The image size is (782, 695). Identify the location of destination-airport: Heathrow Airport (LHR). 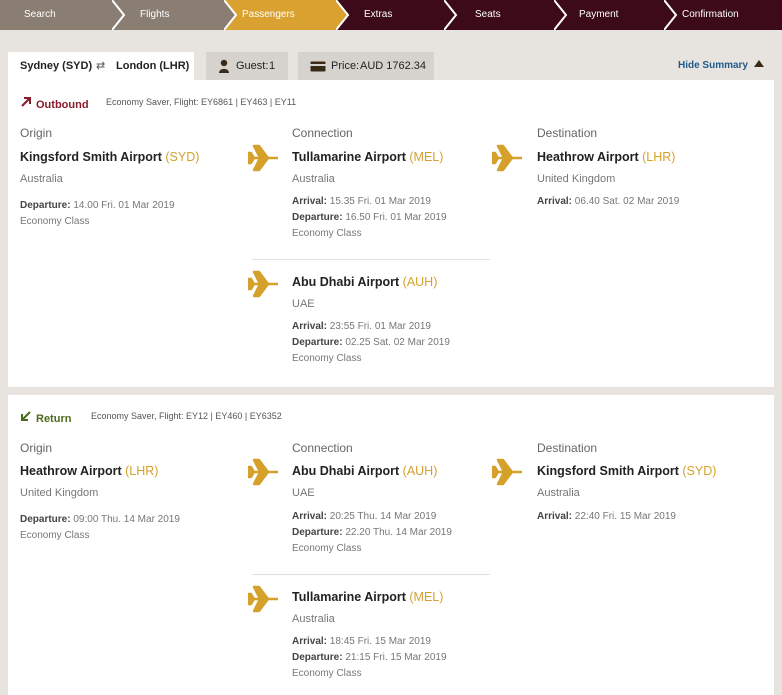
(606, 157).